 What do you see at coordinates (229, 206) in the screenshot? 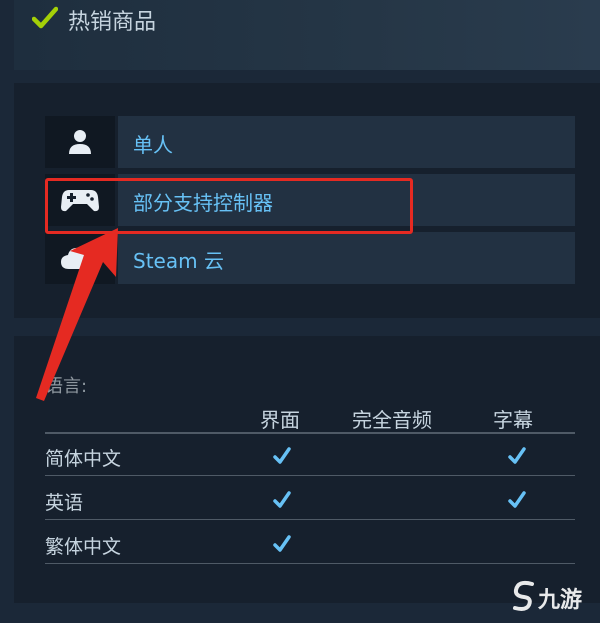
I see `highlight-box` at bounding box center [229, 206].